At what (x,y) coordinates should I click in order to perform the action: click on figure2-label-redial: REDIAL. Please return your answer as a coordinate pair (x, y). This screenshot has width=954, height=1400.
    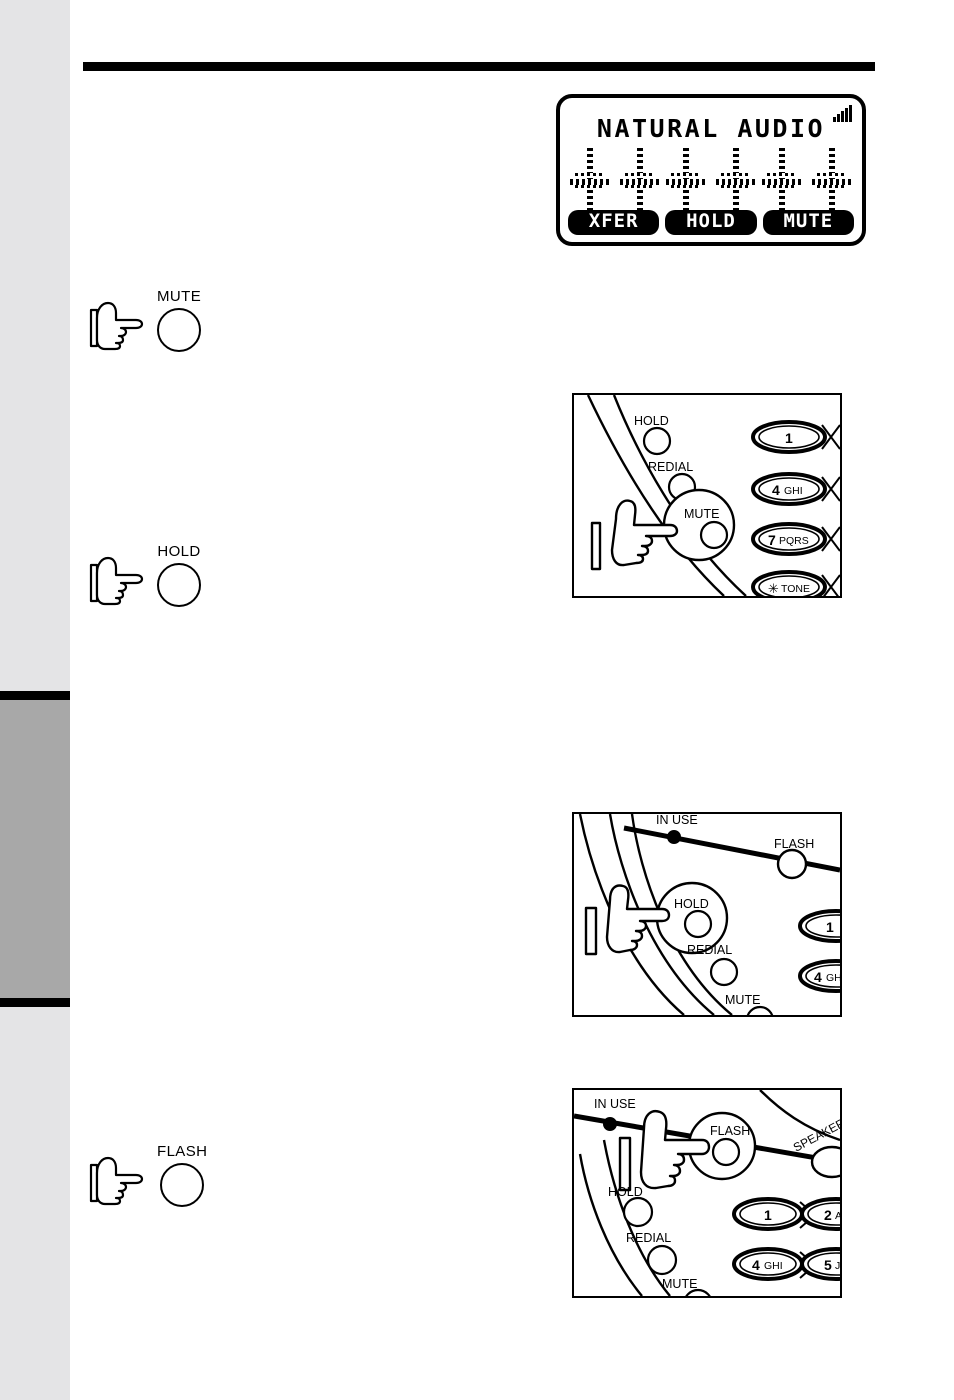
    Looking at the image, I should click on (709, 950).